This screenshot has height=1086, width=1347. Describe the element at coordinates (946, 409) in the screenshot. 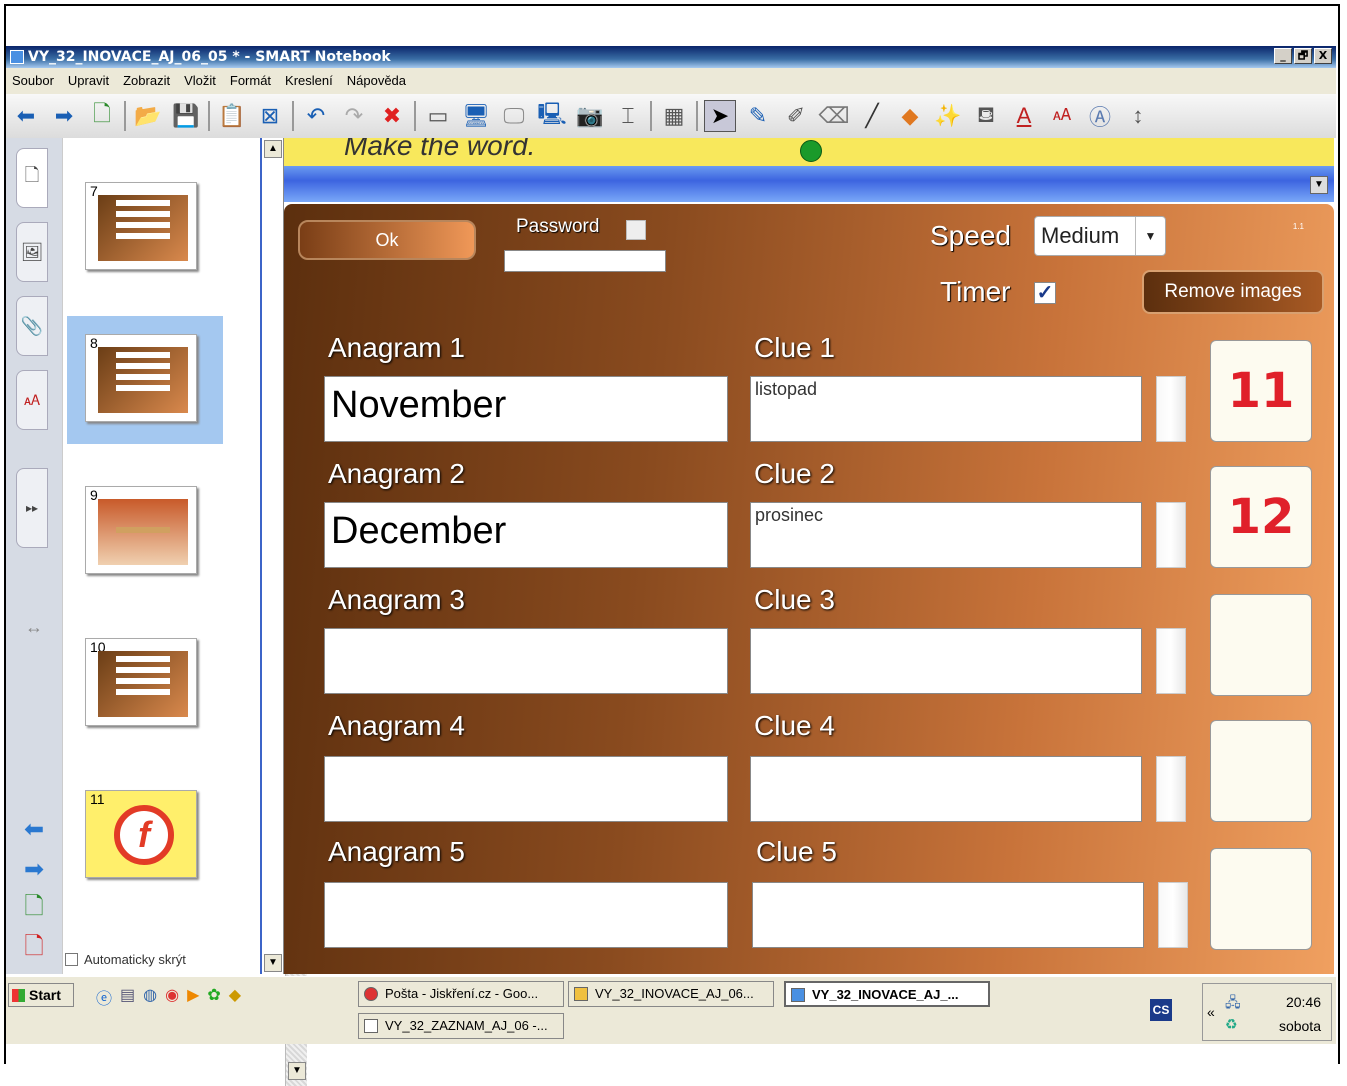

I see `clue-input: listopad` at that location.